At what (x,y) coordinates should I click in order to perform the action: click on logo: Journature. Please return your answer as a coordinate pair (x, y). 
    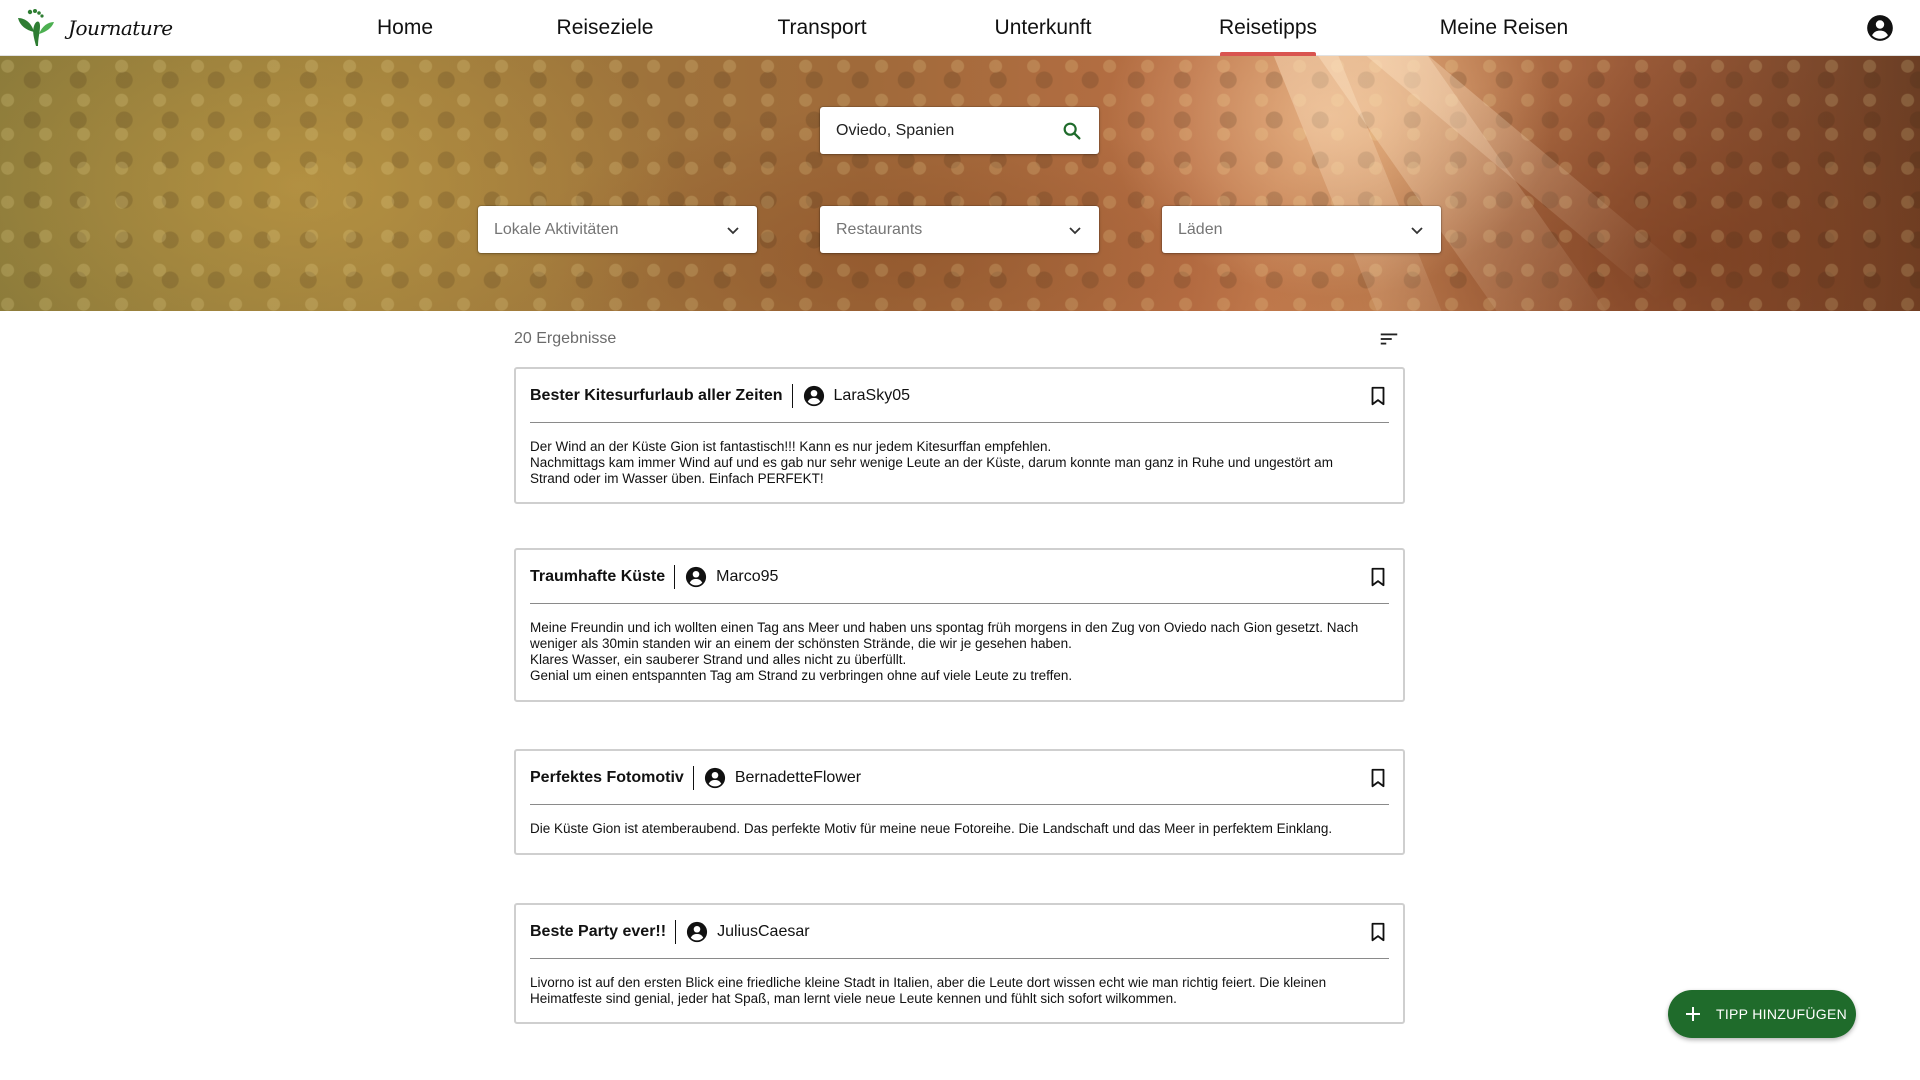
    Looking at the image, I should click on (94, 28).